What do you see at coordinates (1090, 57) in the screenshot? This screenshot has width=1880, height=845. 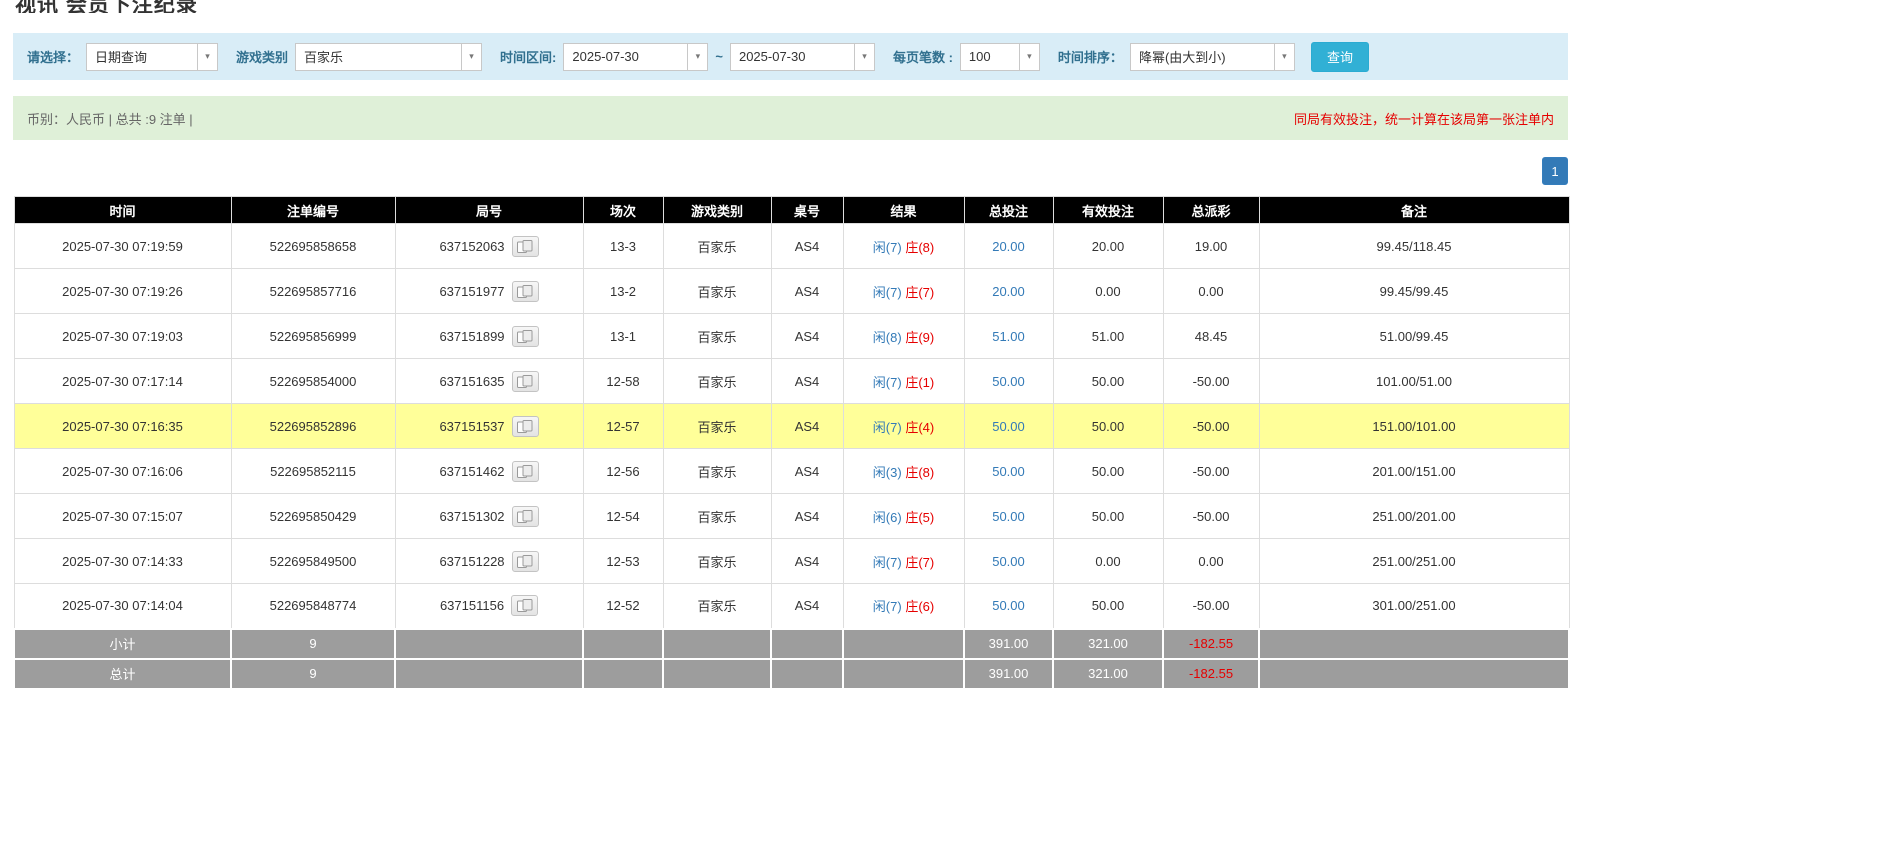 I see `time-sort-label: 时间排序：` at bounding box center [1090, 57].